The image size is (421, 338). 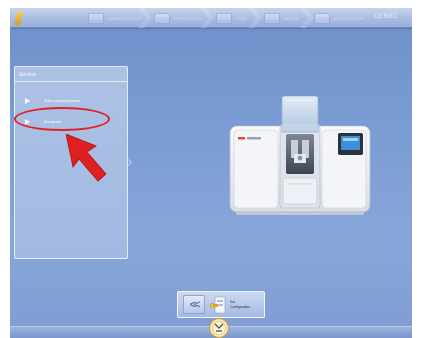 What do you see at coordinates (188, 18) in the screenshot?
I see `step-label: PREPARATION` at bounding box center [188, 18].